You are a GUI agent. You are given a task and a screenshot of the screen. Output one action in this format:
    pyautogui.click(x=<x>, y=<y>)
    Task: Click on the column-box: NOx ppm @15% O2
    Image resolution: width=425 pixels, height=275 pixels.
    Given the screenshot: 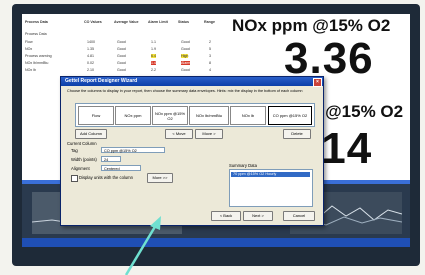 What is the action you would take?
    pyautogui.click(x=170, y=115)
    